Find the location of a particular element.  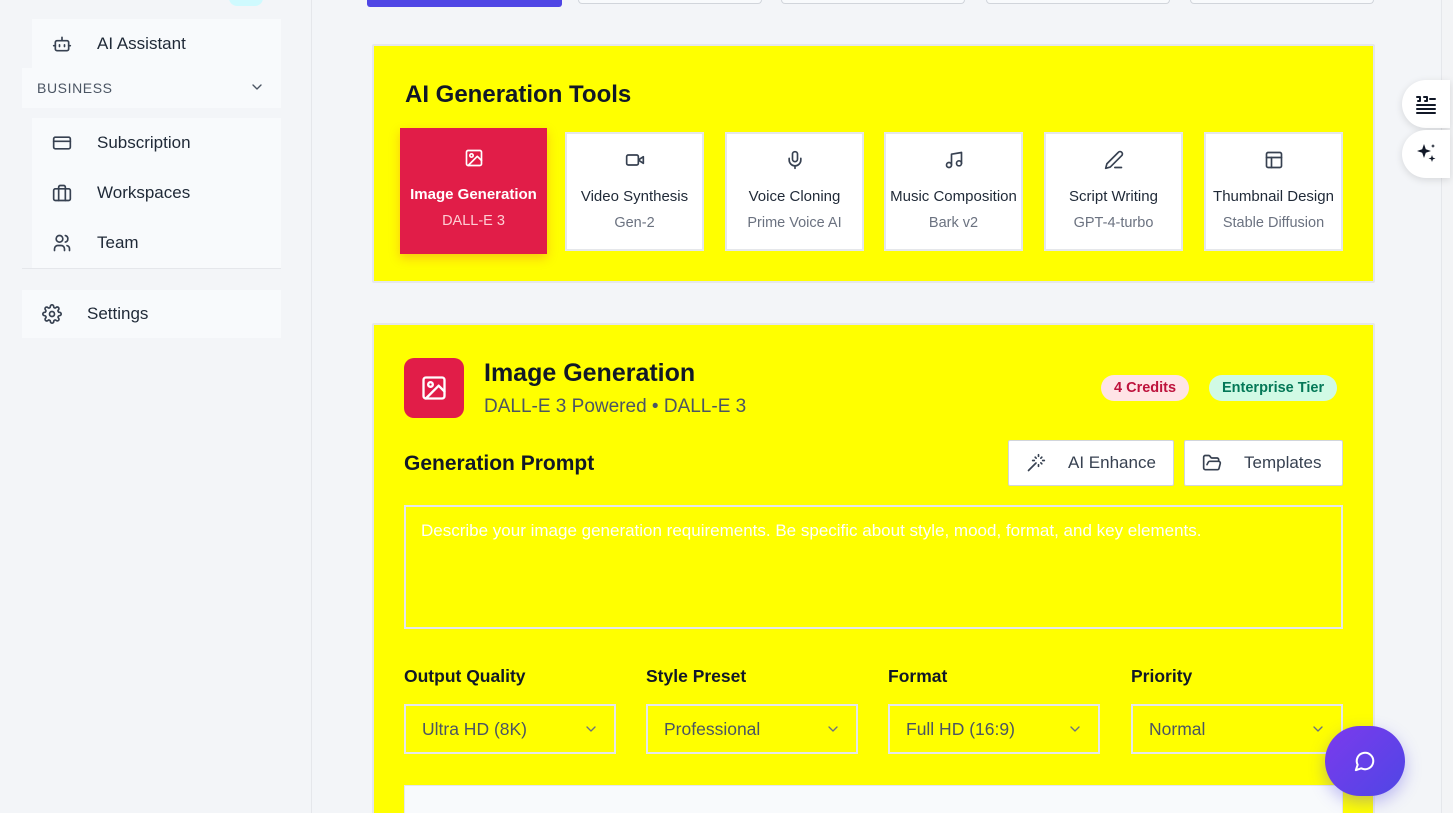

tools-title: AI Generation Tools is located at coordinates (518, 94).